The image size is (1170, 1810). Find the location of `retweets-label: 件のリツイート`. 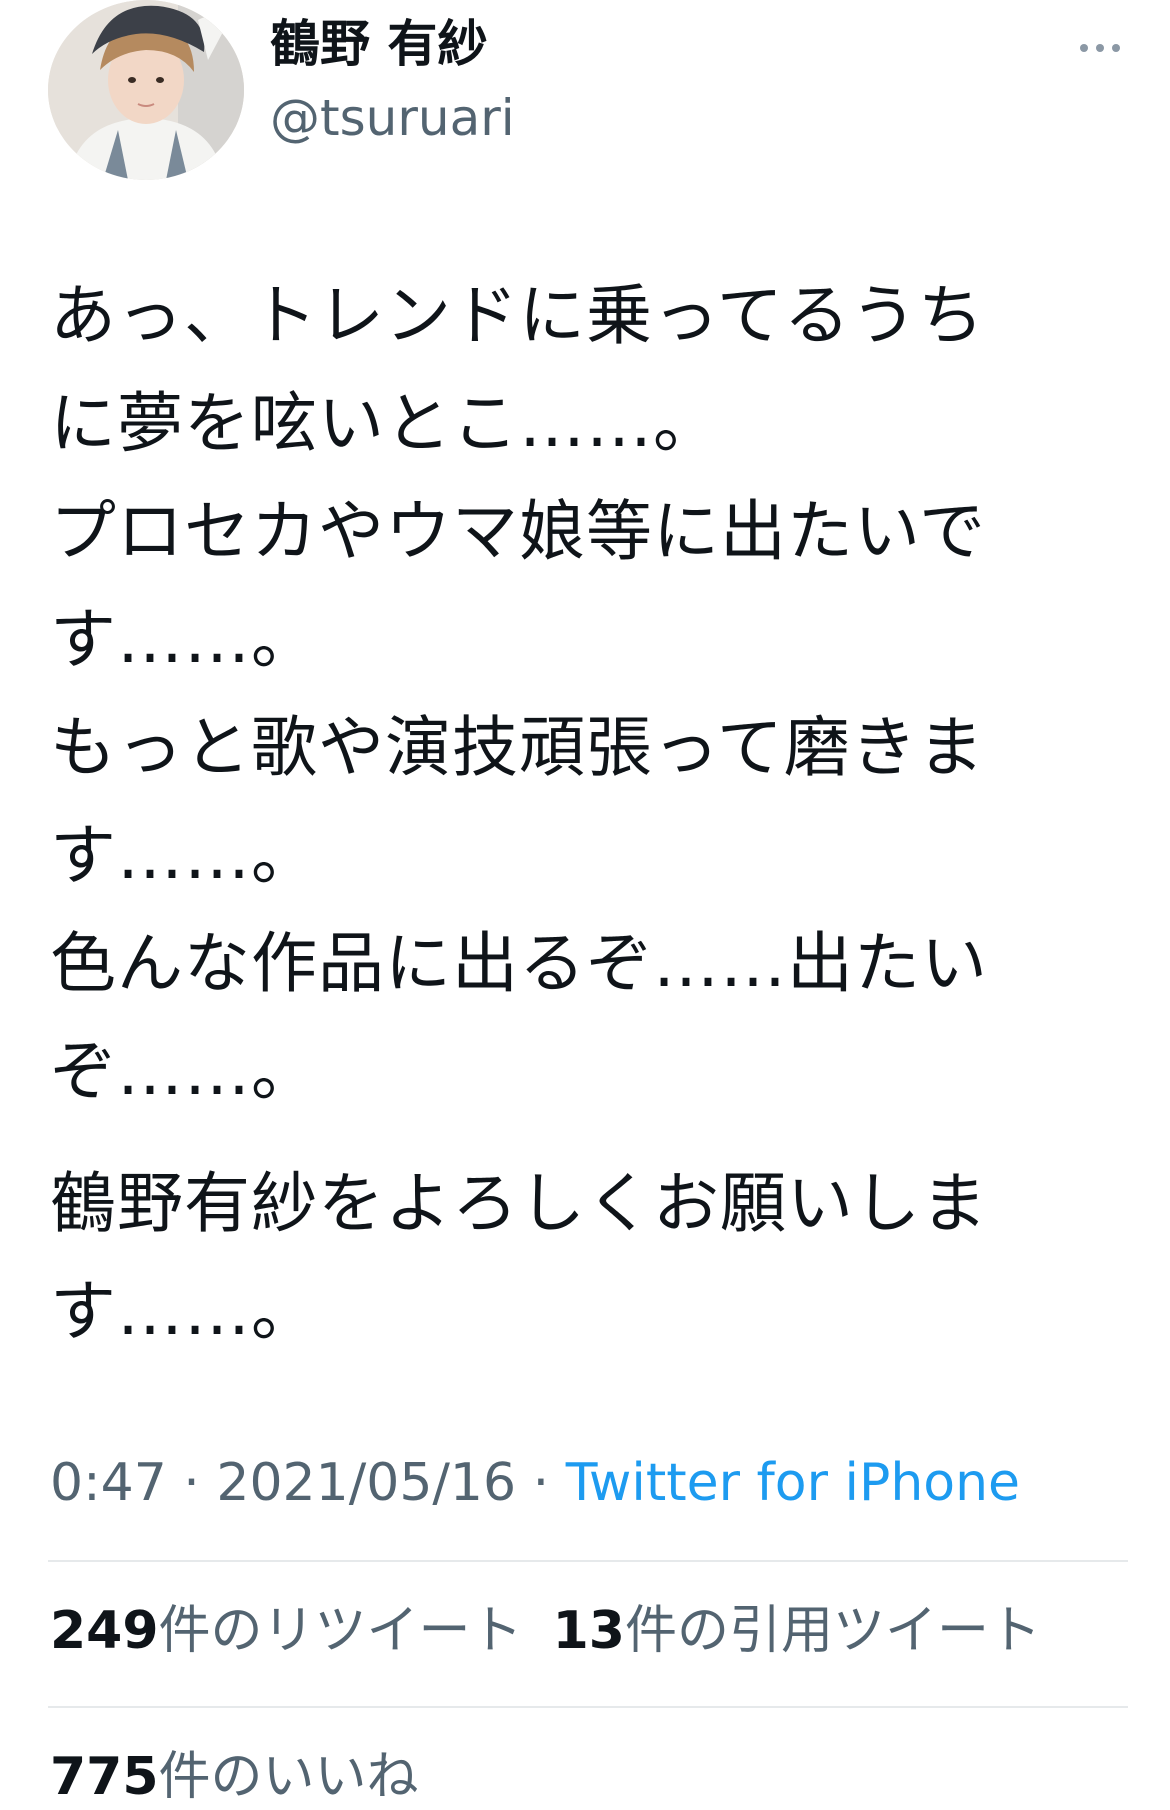

retweets-label: 件のリツイート is located at coordinates (340, 1631).